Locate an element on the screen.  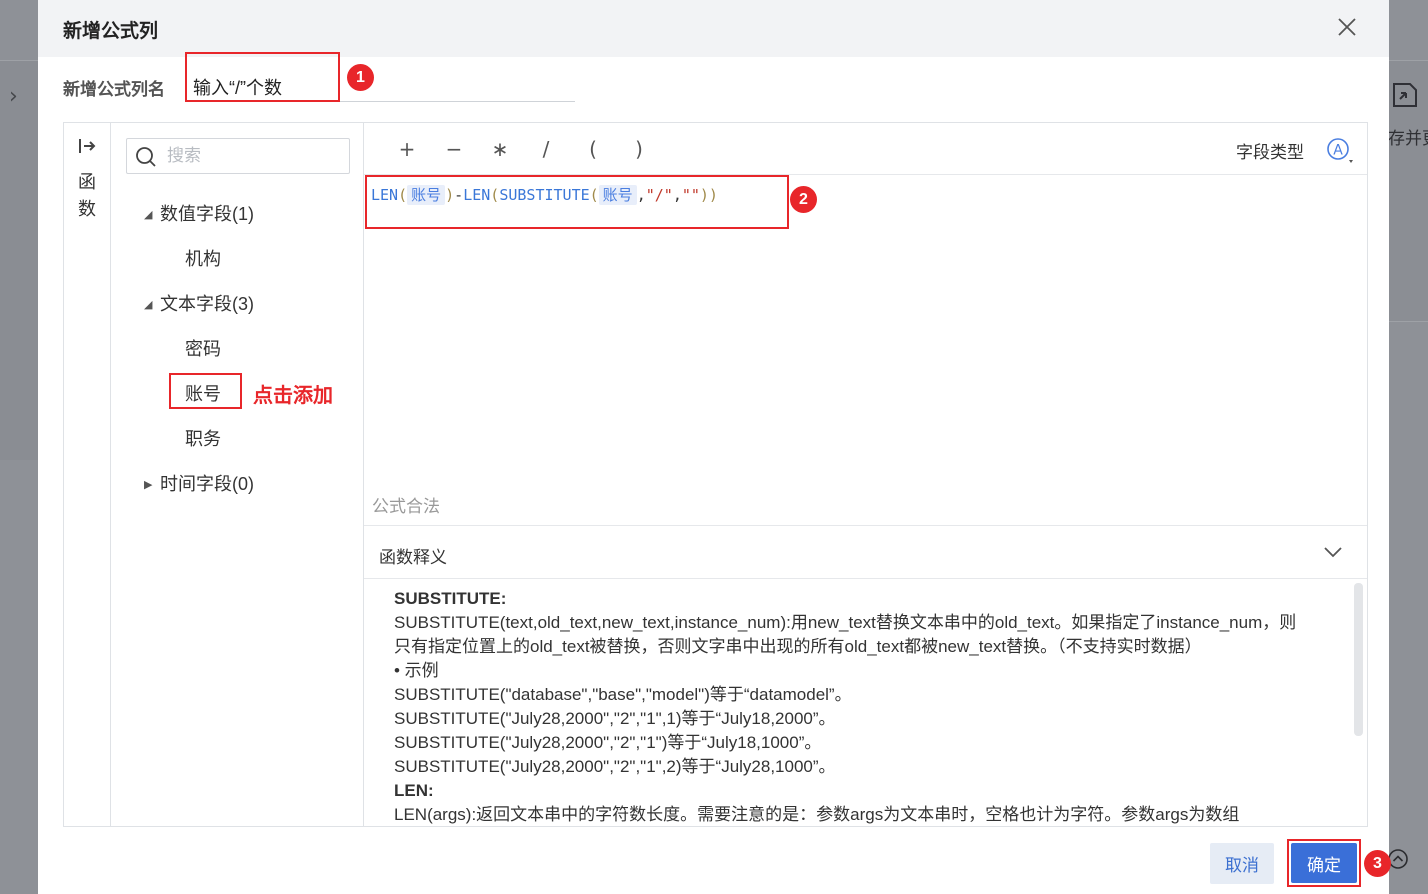
function-explain-header: 函数释义 is located at coordinates (865, 552).